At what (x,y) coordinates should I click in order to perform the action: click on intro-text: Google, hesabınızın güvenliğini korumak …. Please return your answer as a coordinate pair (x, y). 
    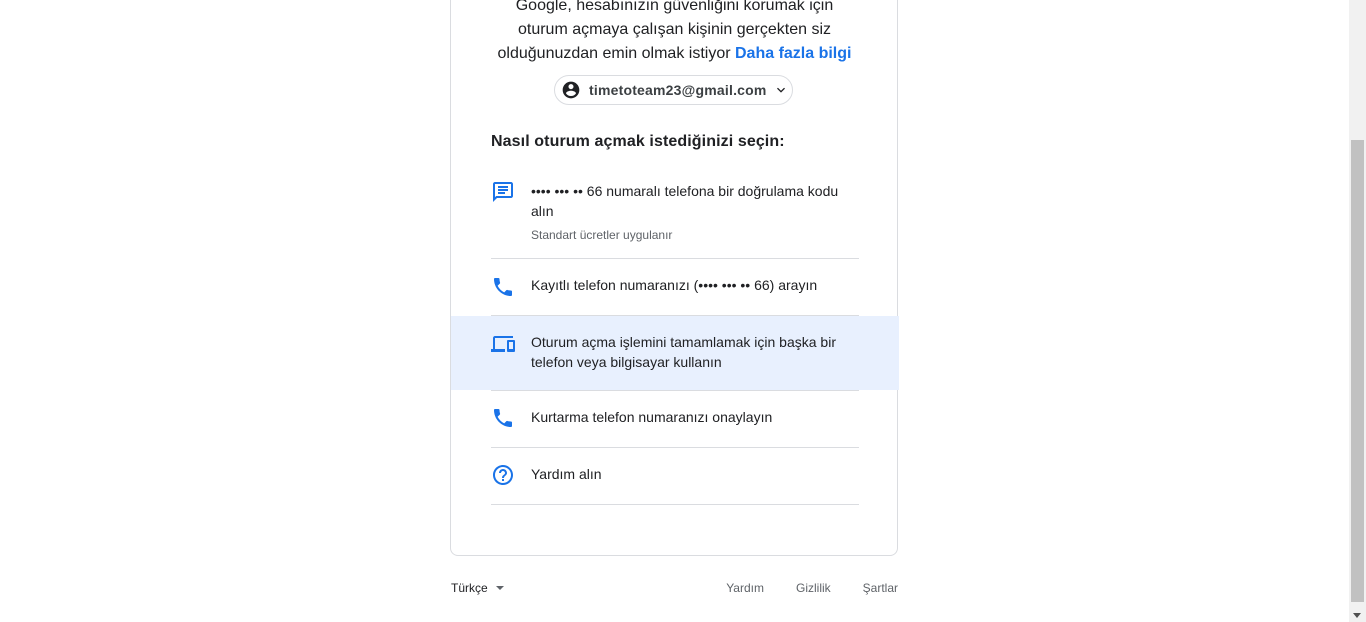
    Looking at the image, I should click on (674, 33).